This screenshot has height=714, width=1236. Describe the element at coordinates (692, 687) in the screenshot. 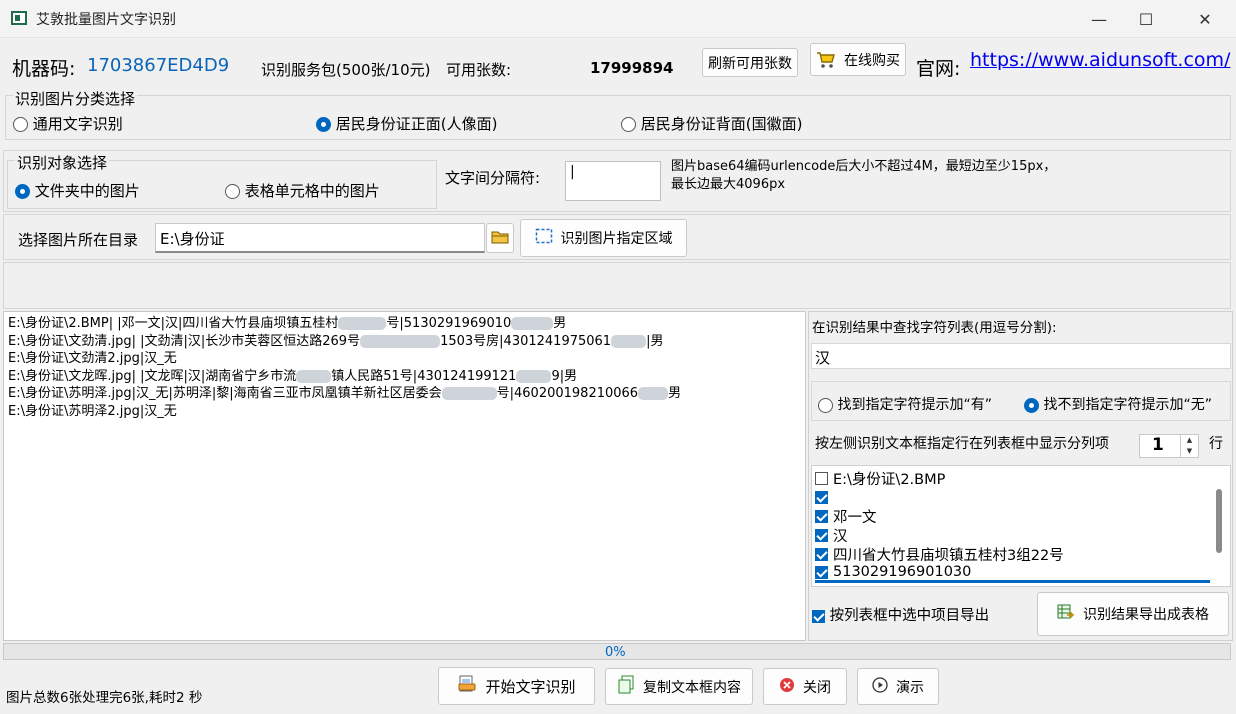

I see `copy-text-label: 复制文本框内容` at that location.